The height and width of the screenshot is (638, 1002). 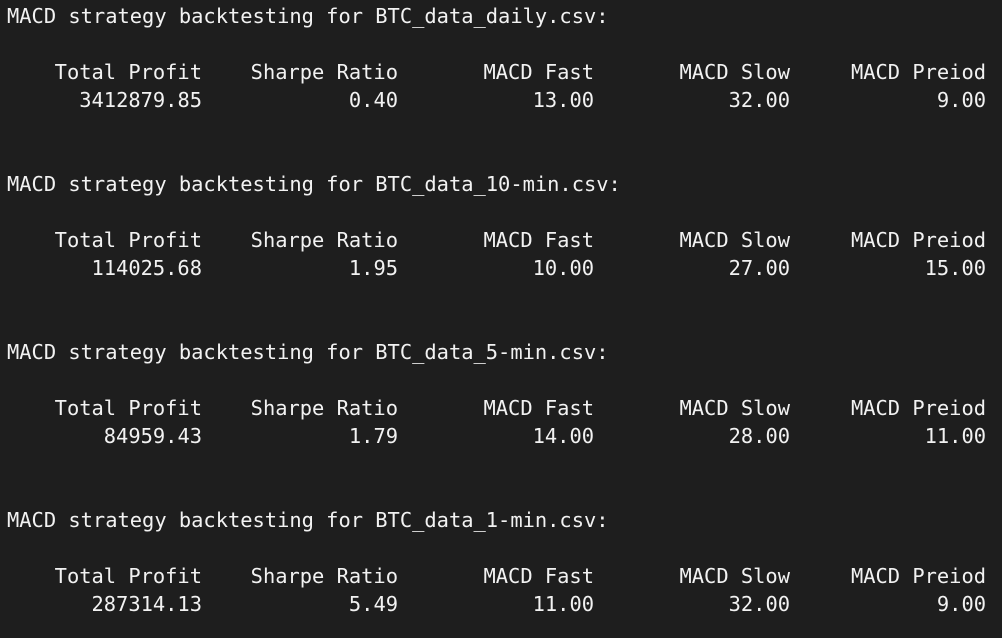 I want to click on result-row: 84959.43 1.79 14.00 28.00 11.00, so click(x=501, y=436).